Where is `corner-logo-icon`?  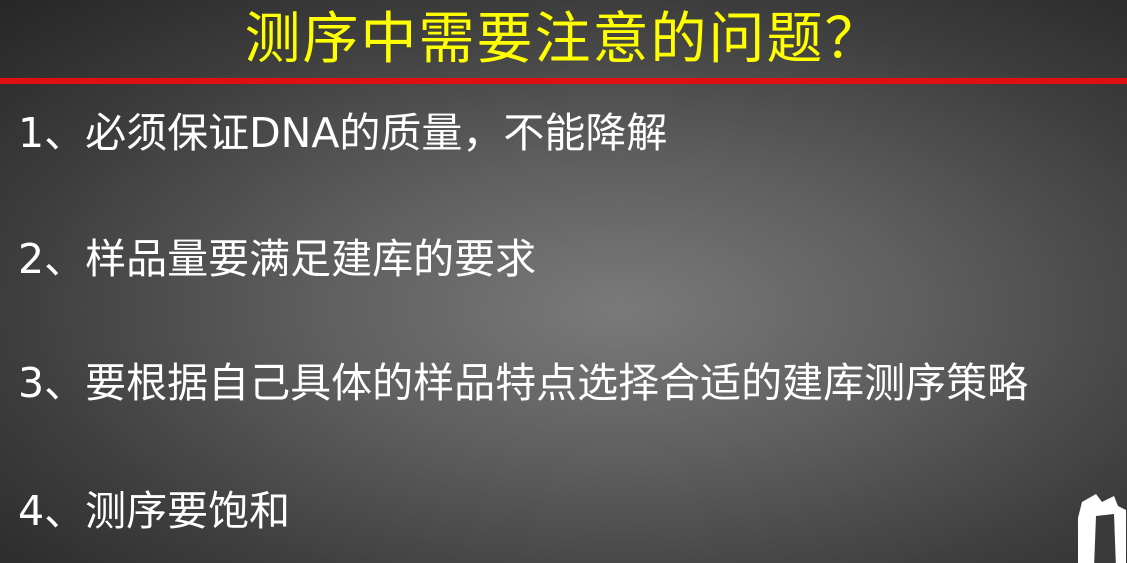 corner-logo-icon is located at coordinates (1102, 528).